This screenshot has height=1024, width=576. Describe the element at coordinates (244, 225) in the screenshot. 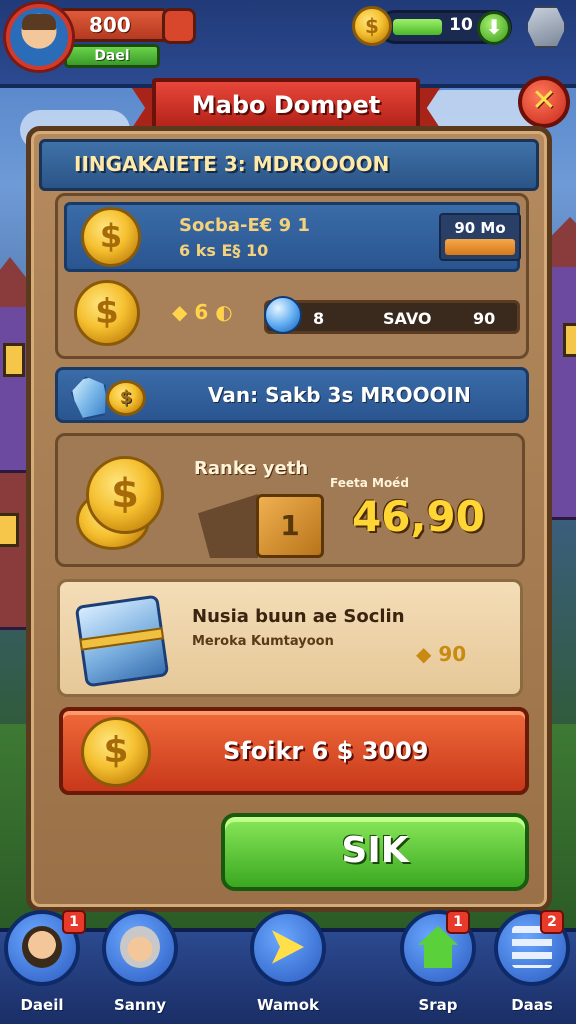

I see `offer-1-title: Socba-E€ 9 1` at that location.